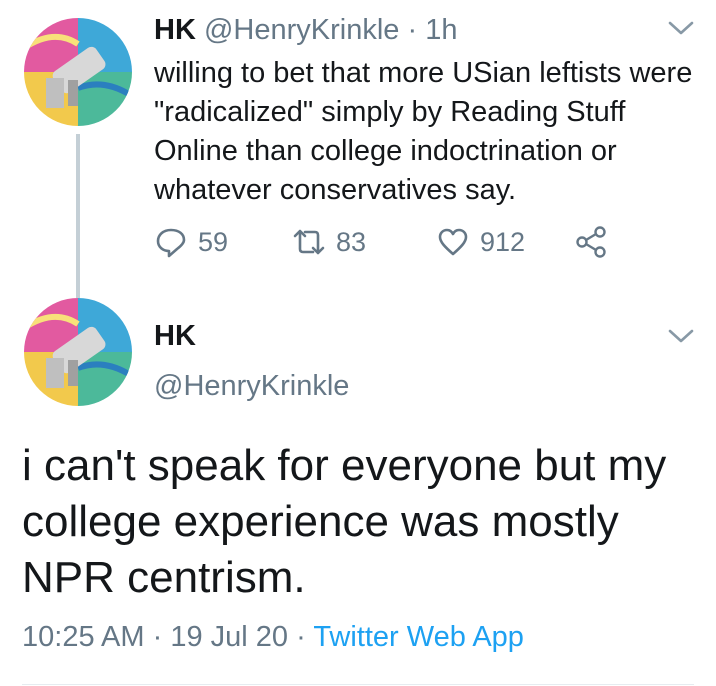 Image resolution: width=716 pixels, height=686 pixels. What do you see at coordinates (78, 216) in the screenshot?
I see `thread-line` at bounding box center [78, 216].